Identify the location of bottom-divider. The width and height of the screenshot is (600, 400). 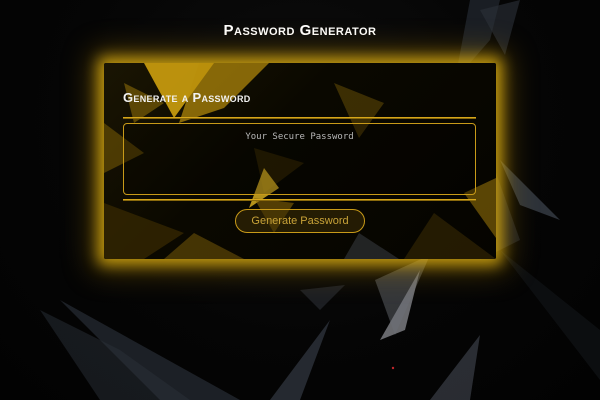
(299, 200).